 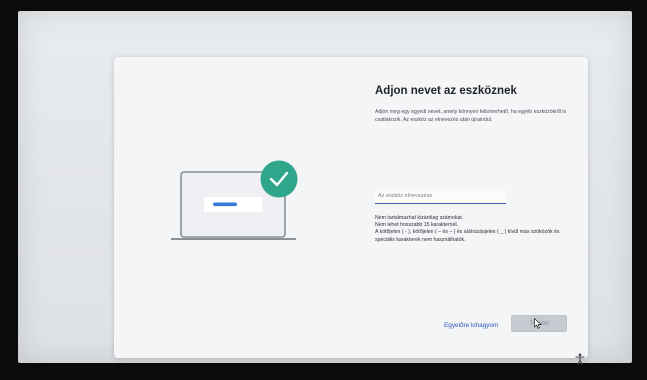 I want to click on mouse-cursor-icon, so click(x=538, y=322).